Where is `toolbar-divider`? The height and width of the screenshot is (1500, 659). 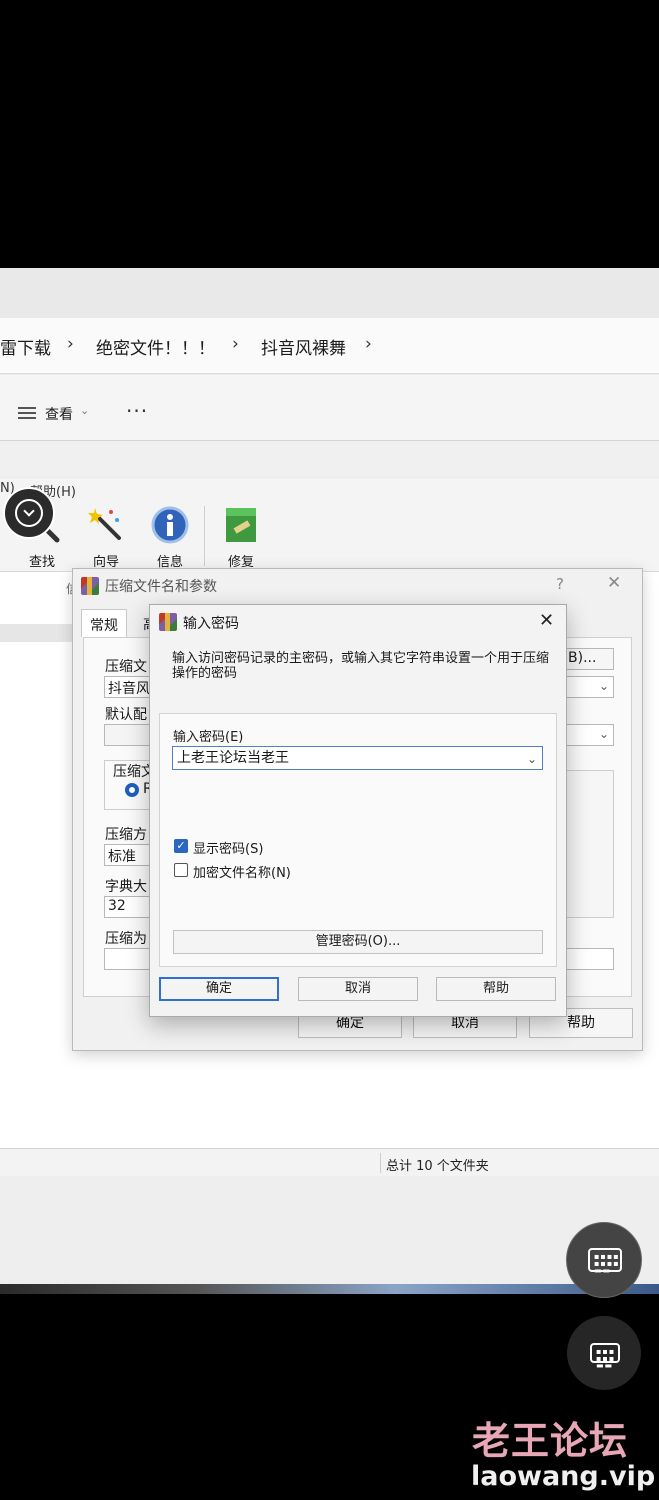 toolbar-divider is located at coordinates (204, 536).